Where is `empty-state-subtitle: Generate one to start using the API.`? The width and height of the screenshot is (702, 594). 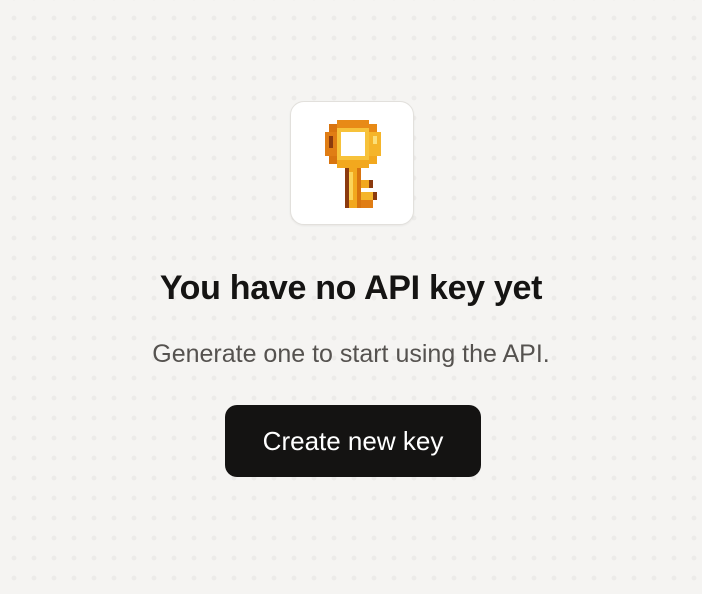
empty-state-subtitle: Generate one to start using the API. is located at coordinates (351, 354).